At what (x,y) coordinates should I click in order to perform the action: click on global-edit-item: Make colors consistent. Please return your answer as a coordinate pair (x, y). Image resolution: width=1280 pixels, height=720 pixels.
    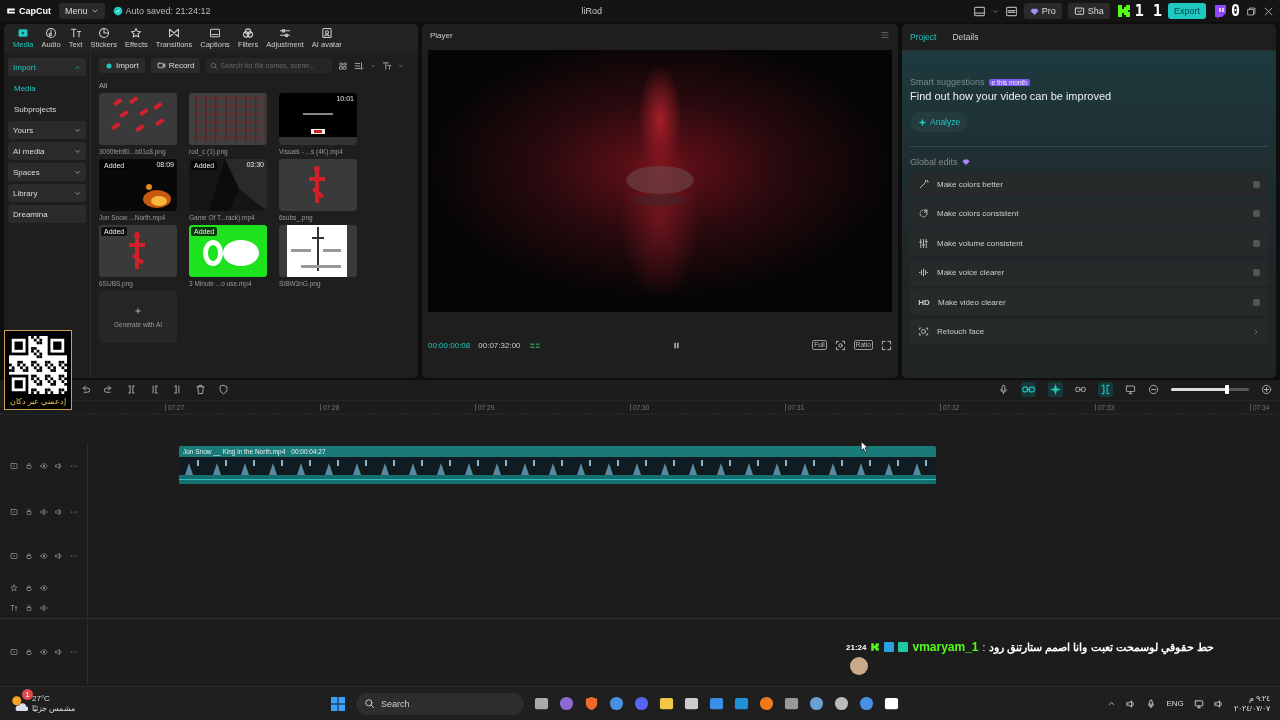
    Looking at the image, I should click on (1089, 213).